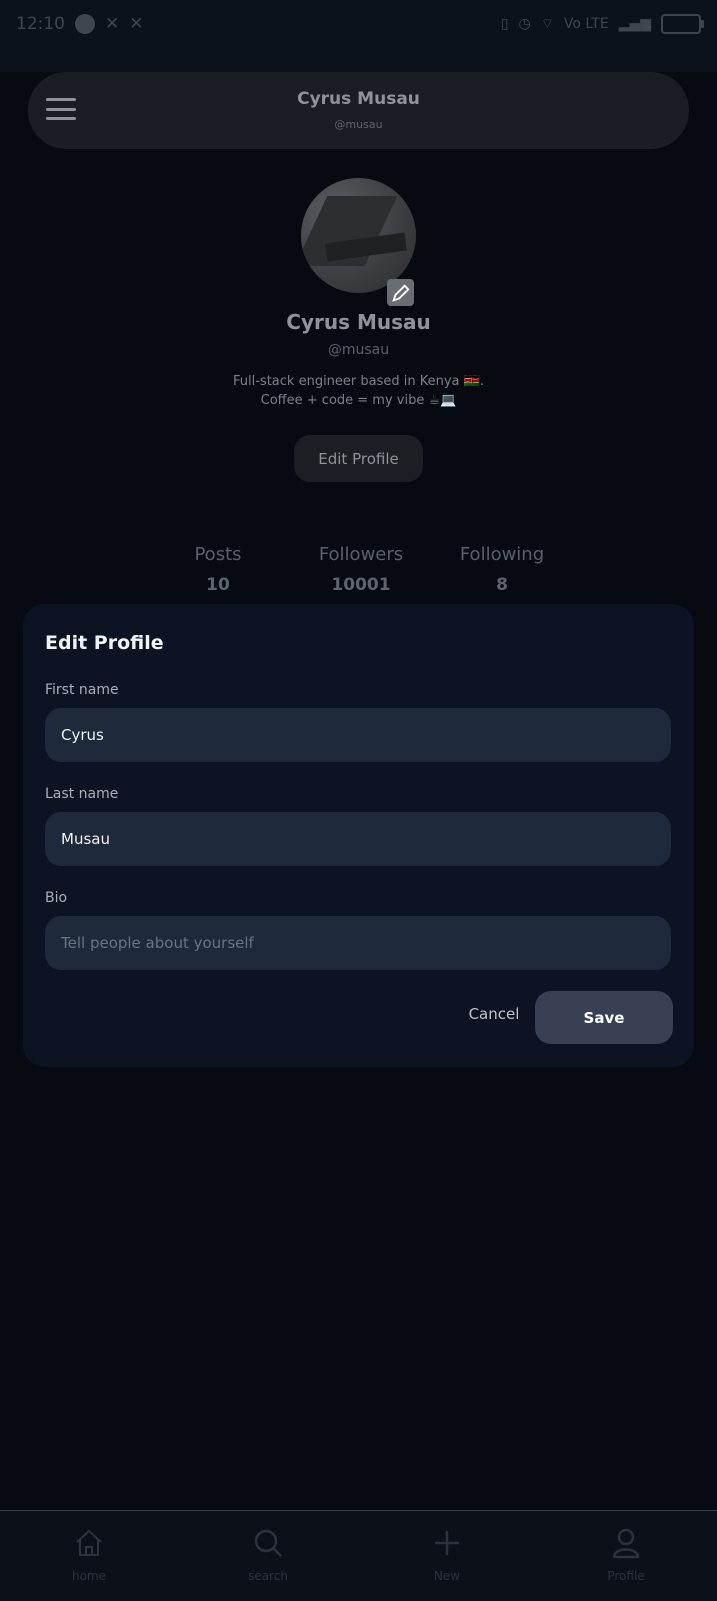  I want to click on nav-search: search, so click(268, 1553).